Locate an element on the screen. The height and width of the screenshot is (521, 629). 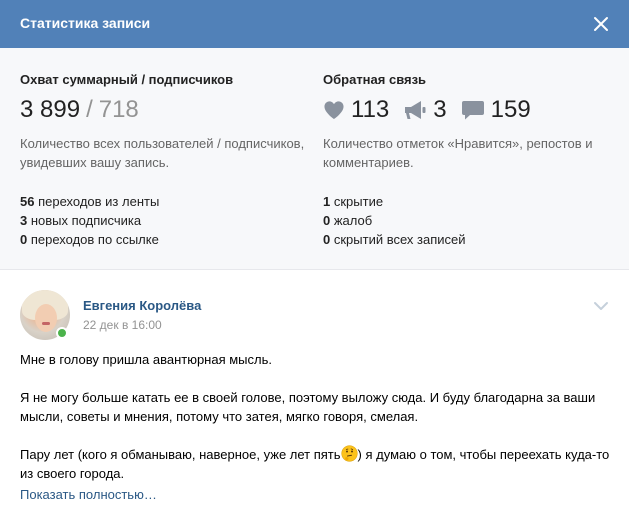
megaphone-icon is located at coordinates (415, 110).